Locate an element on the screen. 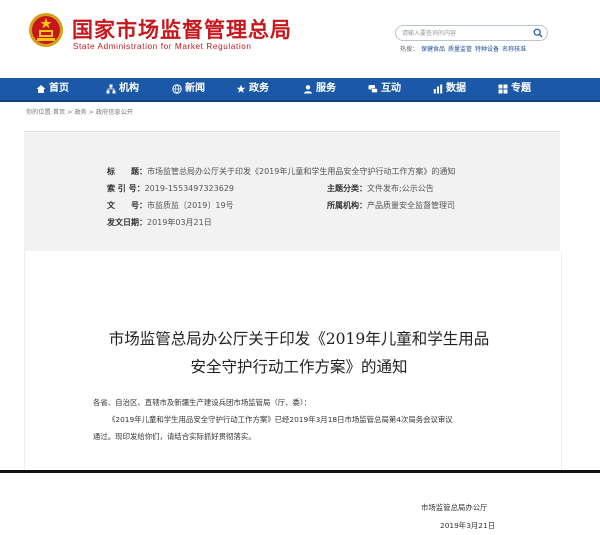 This screenshot has width=600, height=535. home-icon is located at coordinates (41, 89).